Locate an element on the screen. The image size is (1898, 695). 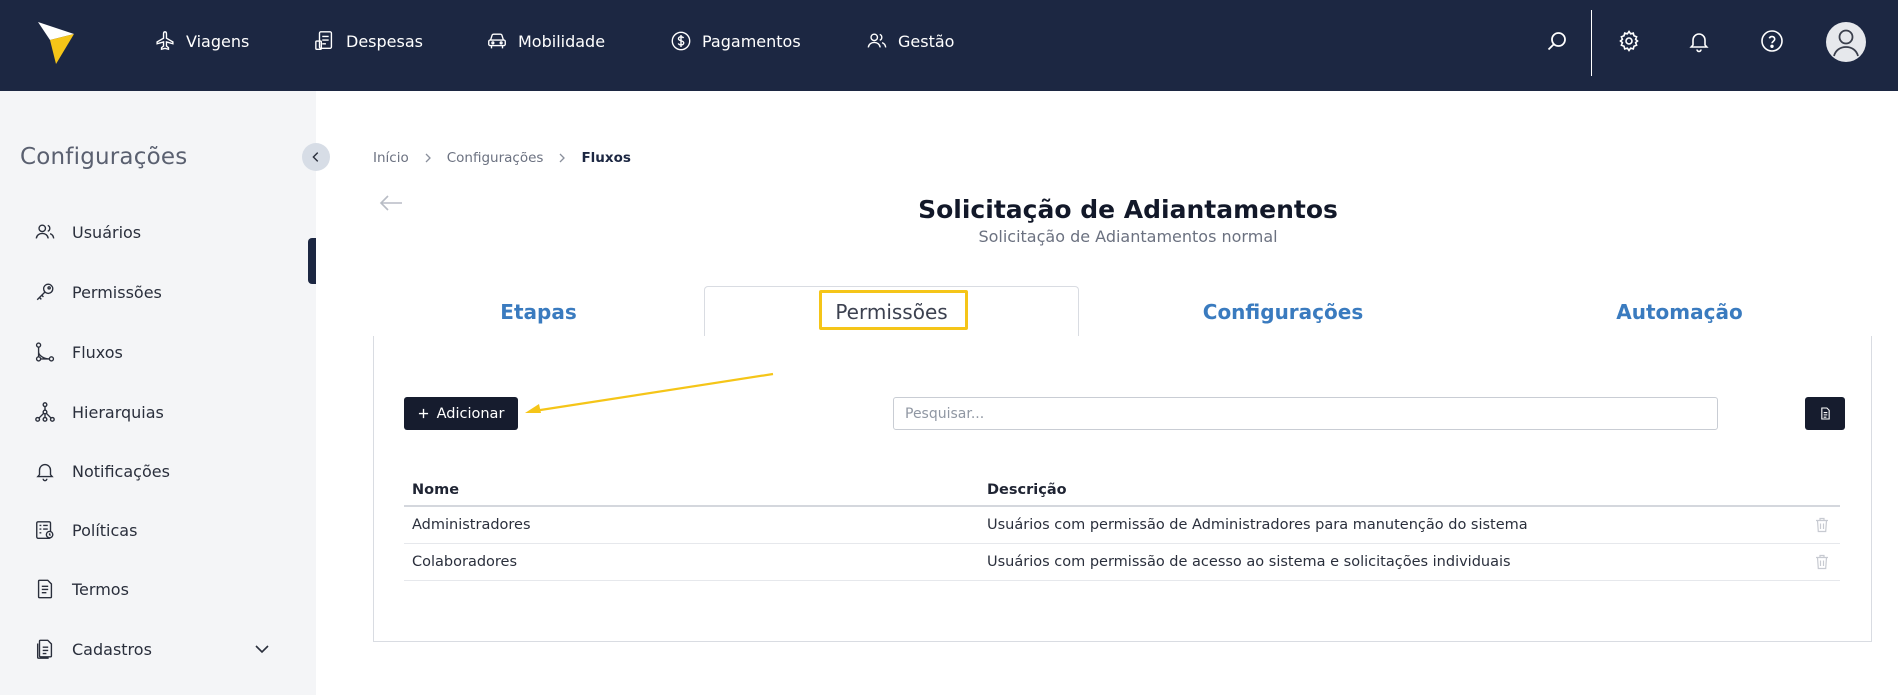
sidebar-item-politicas: Políticas is located at coordinates (159, 530).